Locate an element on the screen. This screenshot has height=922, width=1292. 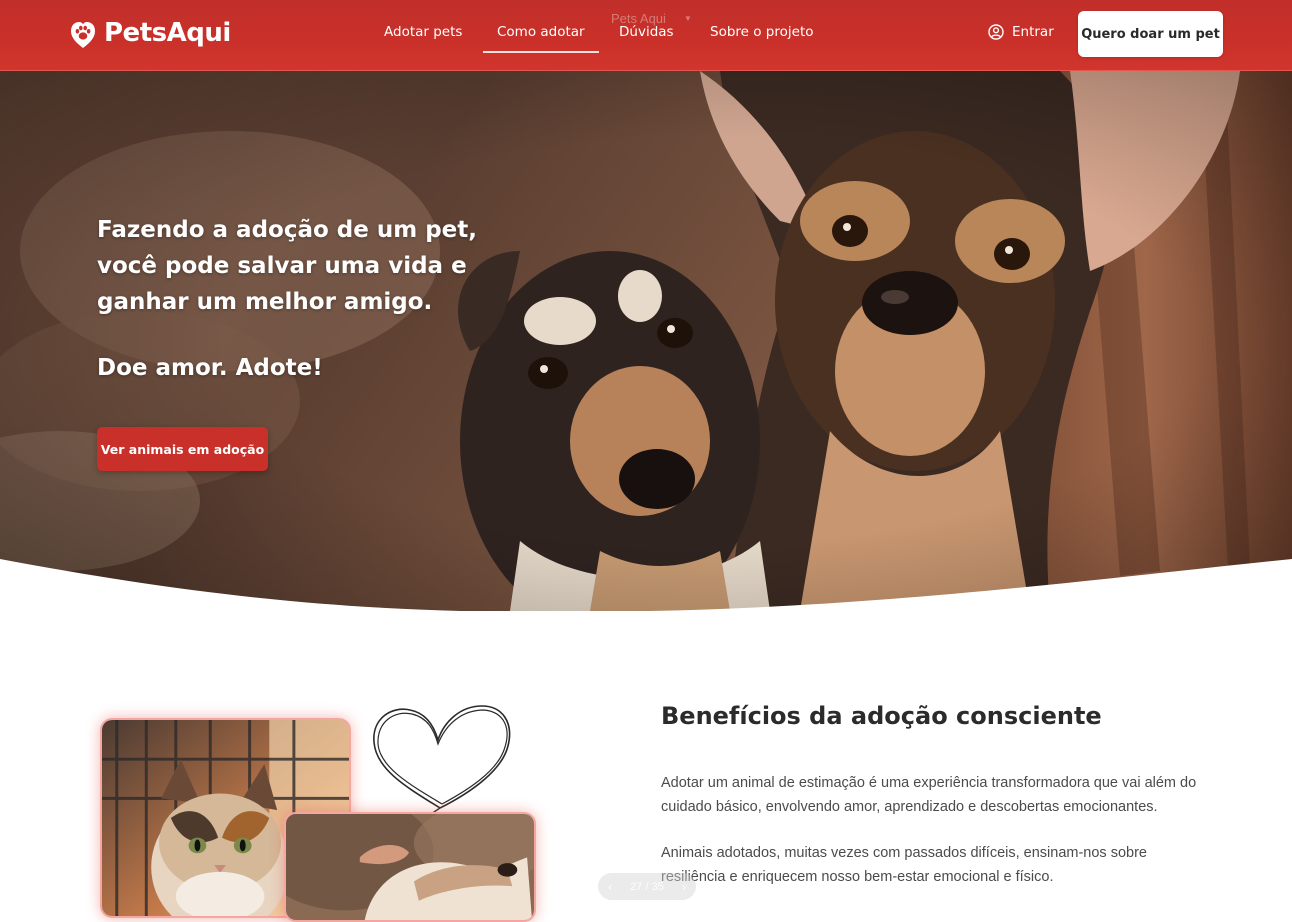
hero-title-line-3: ganhar um melhor amigo. is located at coordinates (265, 302).